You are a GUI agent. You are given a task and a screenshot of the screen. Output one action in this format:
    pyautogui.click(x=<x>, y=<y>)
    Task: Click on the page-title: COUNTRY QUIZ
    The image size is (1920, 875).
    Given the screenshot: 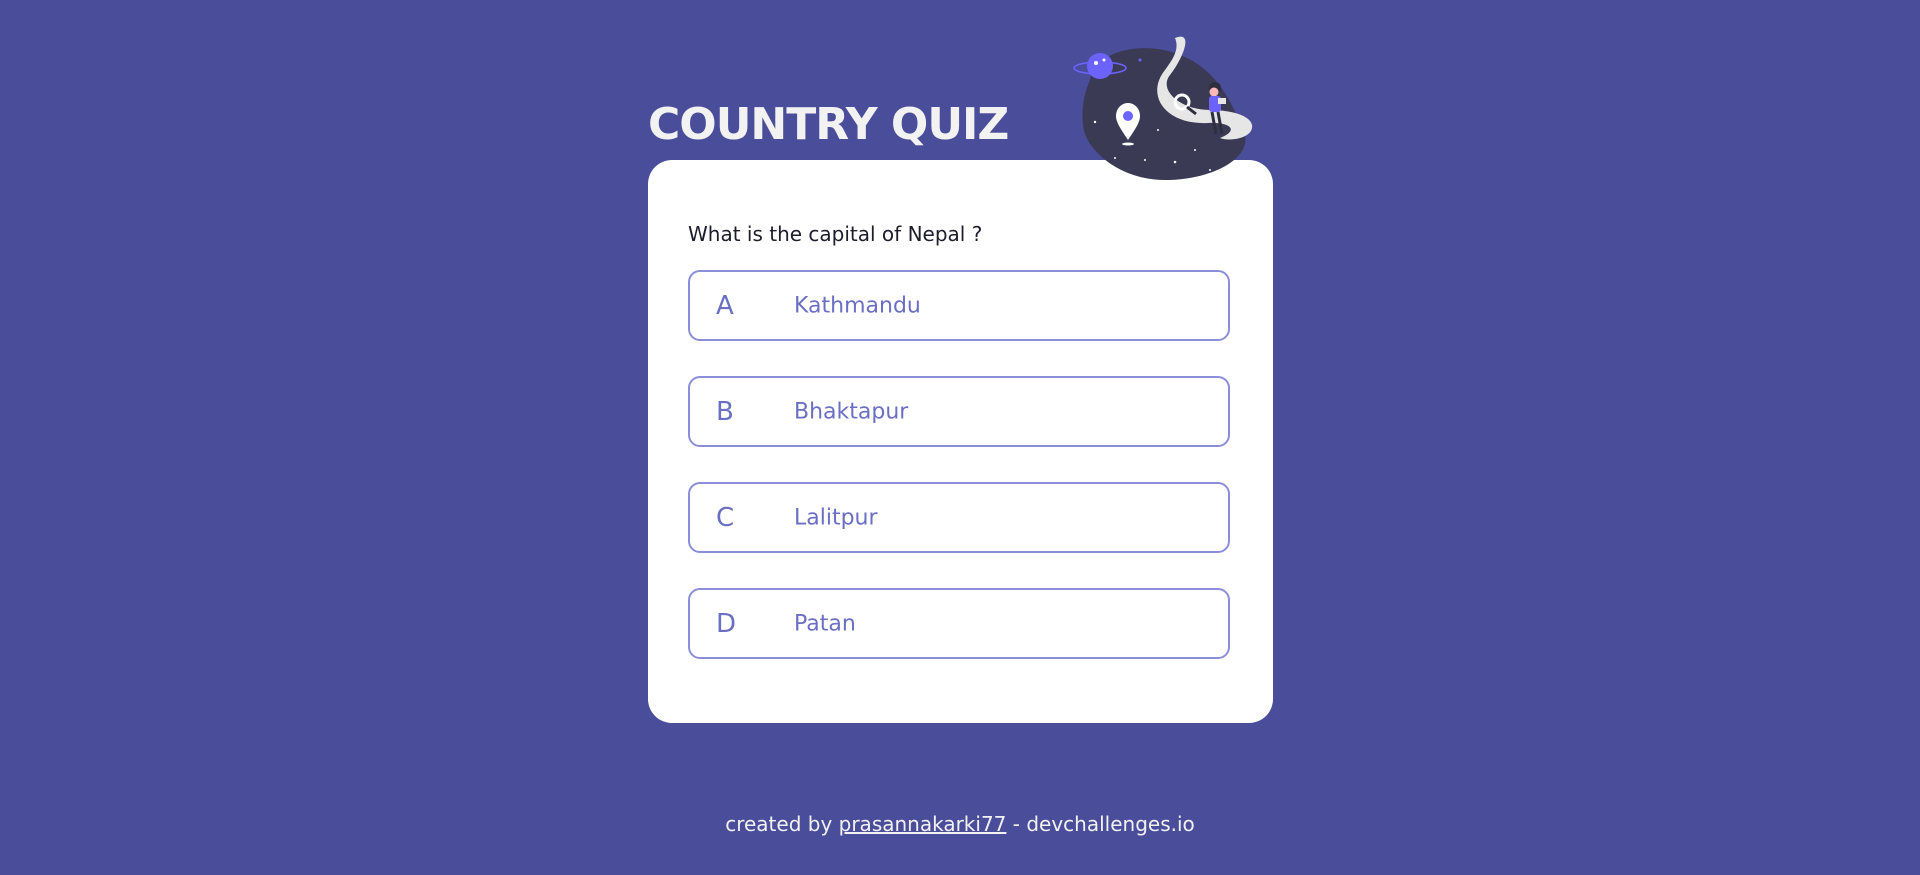 What is the action you would take?
    pyautogui.click(x=828, y=124)
    